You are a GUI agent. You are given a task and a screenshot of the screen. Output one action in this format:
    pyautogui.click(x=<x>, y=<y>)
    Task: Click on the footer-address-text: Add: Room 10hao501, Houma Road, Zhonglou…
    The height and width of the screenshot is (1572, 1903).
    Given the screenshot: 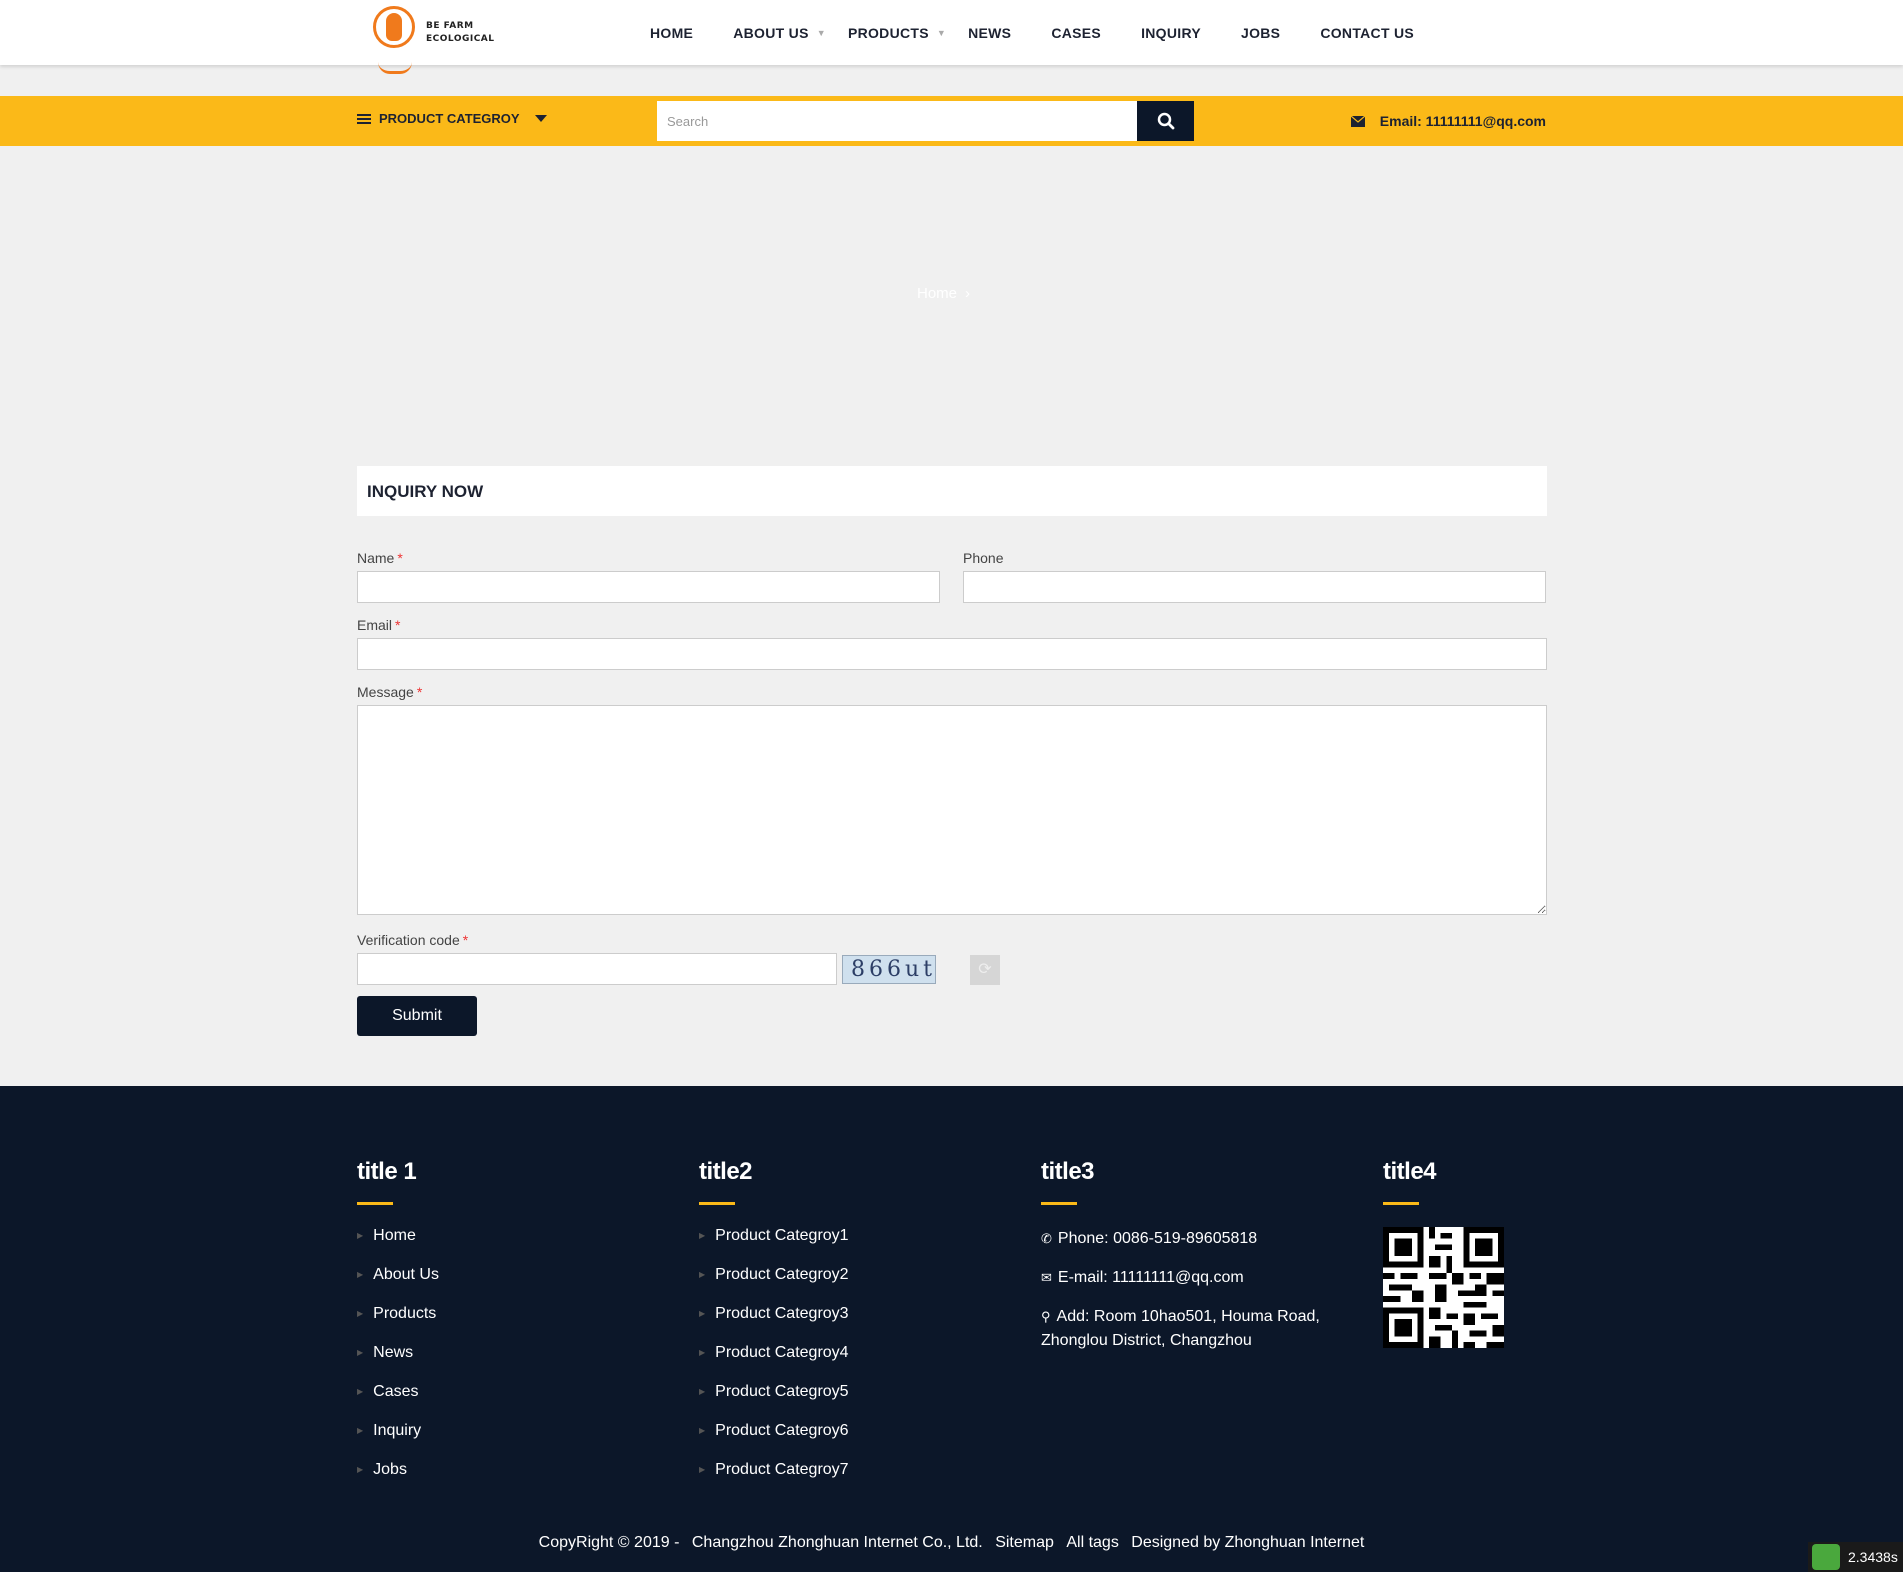 What is the action you would take?
    pyautogui.click(x=1180, y=1328)
    